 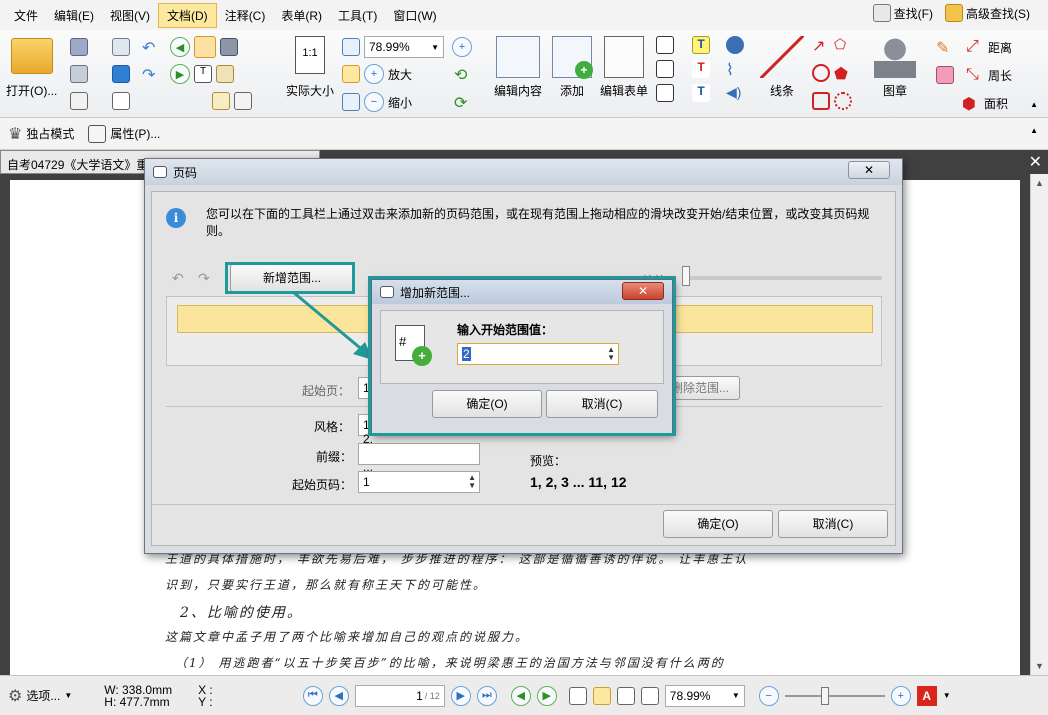 What do you see at coordinates (843, 45) in the screenshot?
I see `polygon-line-icon: ⬠` at bounding box center [843, 45].